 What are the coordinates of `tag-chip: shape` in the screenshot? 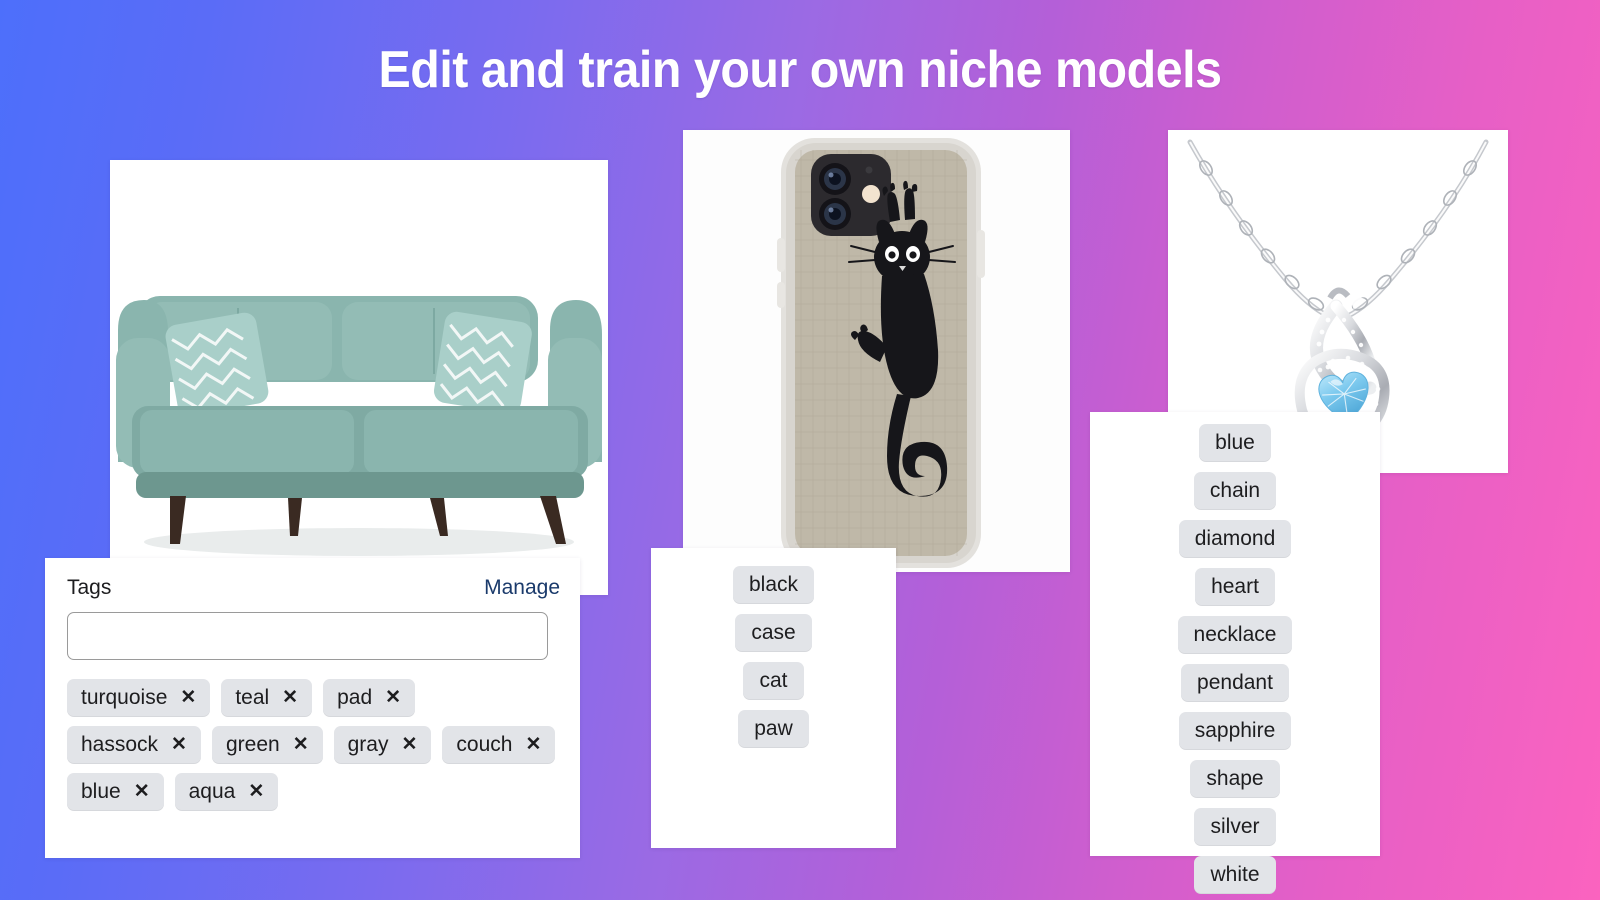 It's located at (1235, 779).